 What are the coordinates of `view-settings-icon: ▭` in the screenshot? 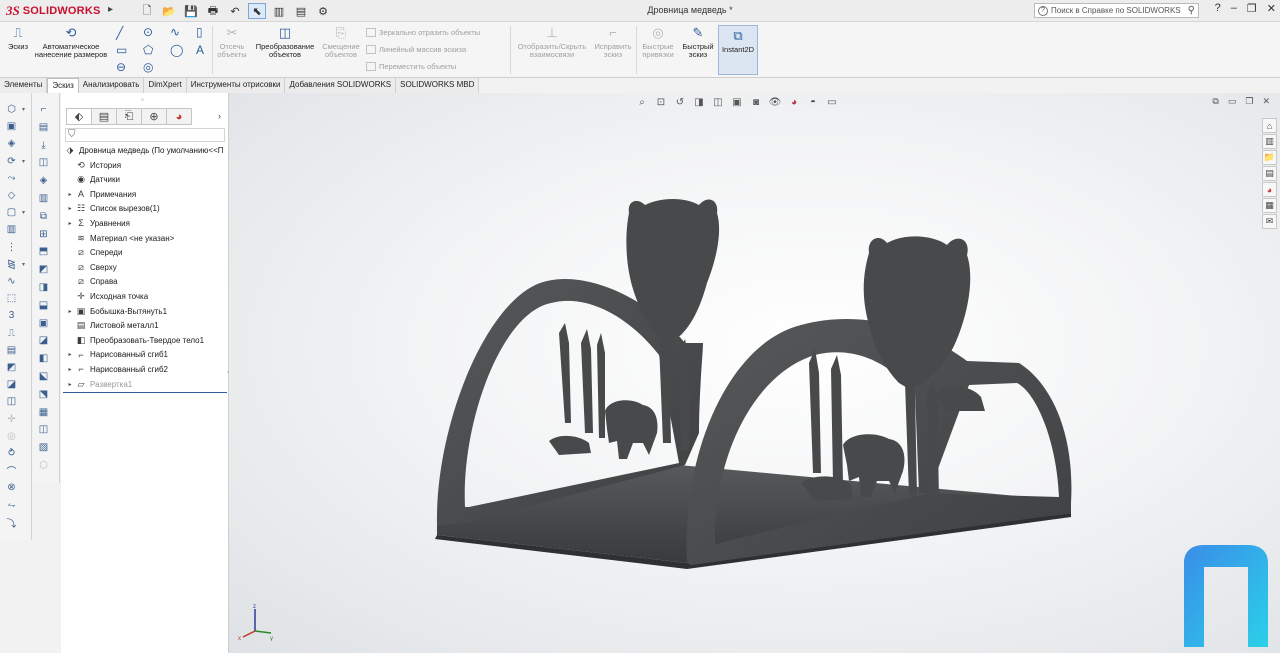 It's located at (832, 102).